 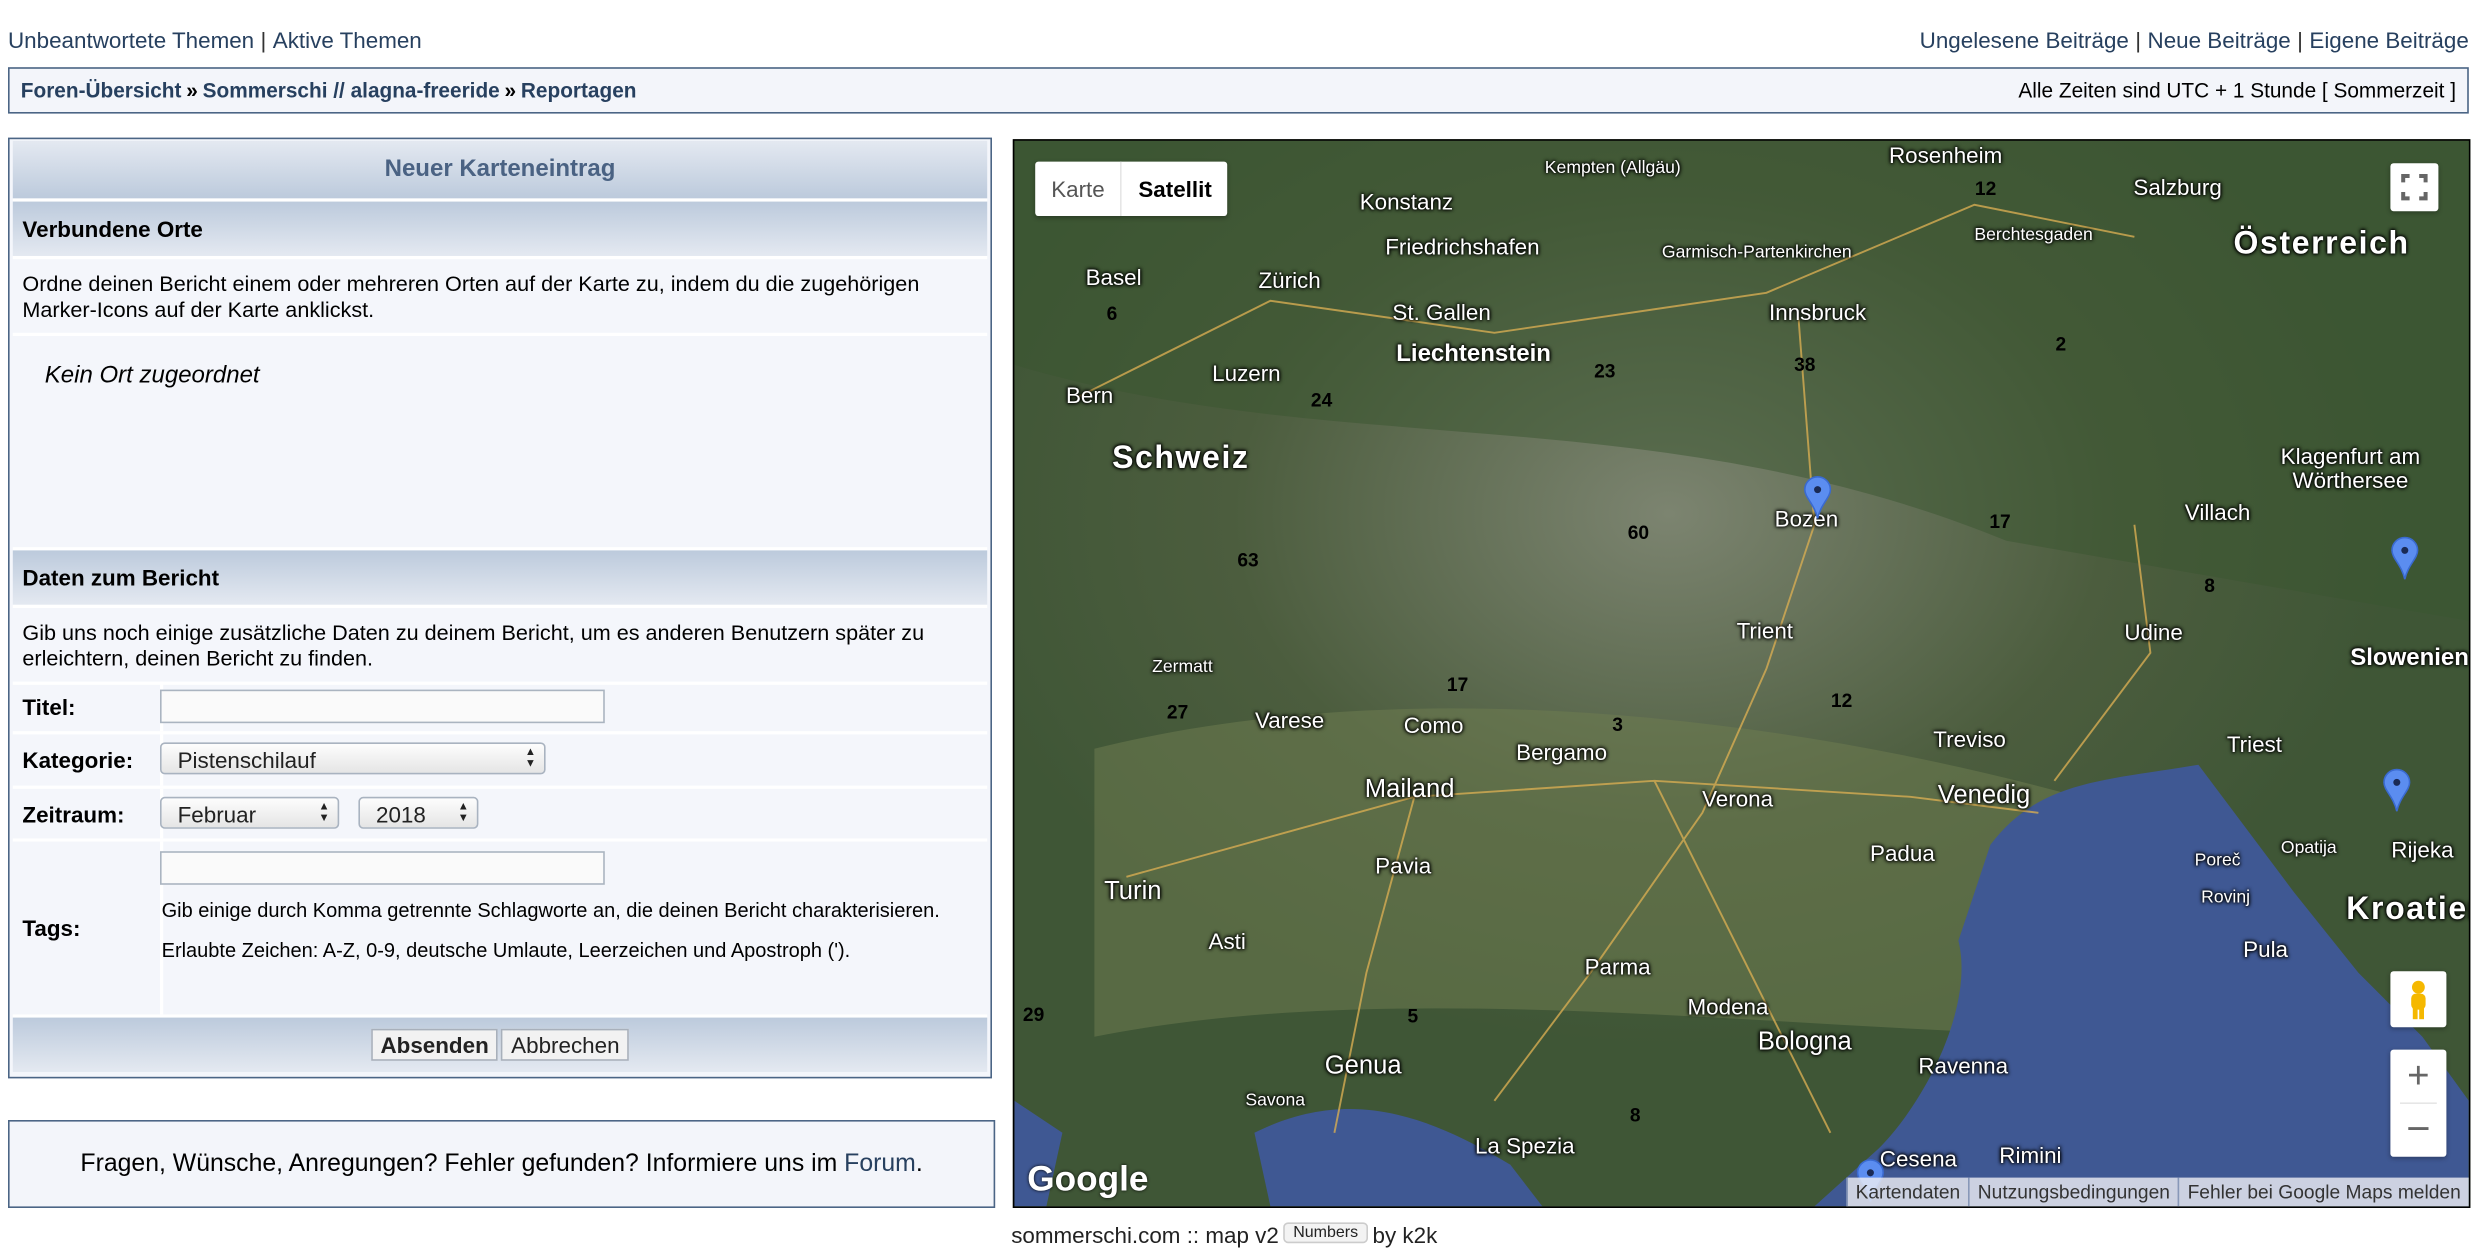 What do you see at coordinates (2153, 632) in the screenshot?
I see `place-label: Udine` at bounding box center [2153, 632].